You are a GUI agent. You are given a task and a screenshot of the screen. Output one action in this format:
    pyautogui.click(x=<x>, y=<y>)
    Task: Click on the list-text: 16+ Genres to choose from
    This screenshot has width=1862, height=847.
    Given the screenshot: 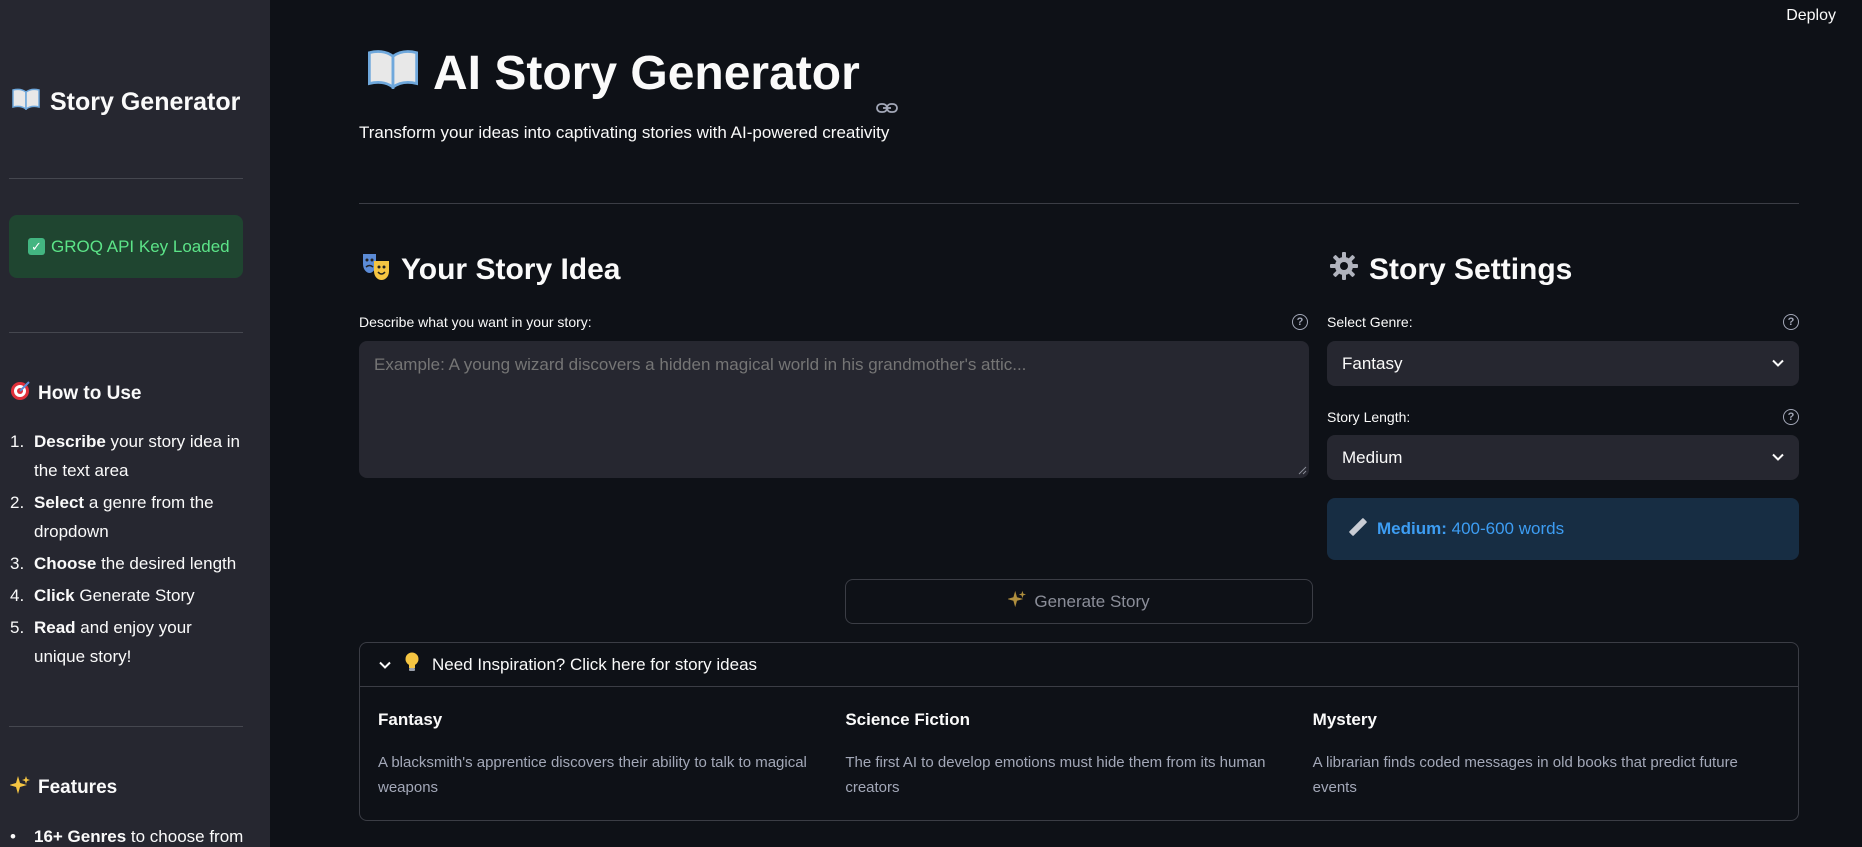 What is the action you would take?
    pyautogui.click(x=138, y=834)
    